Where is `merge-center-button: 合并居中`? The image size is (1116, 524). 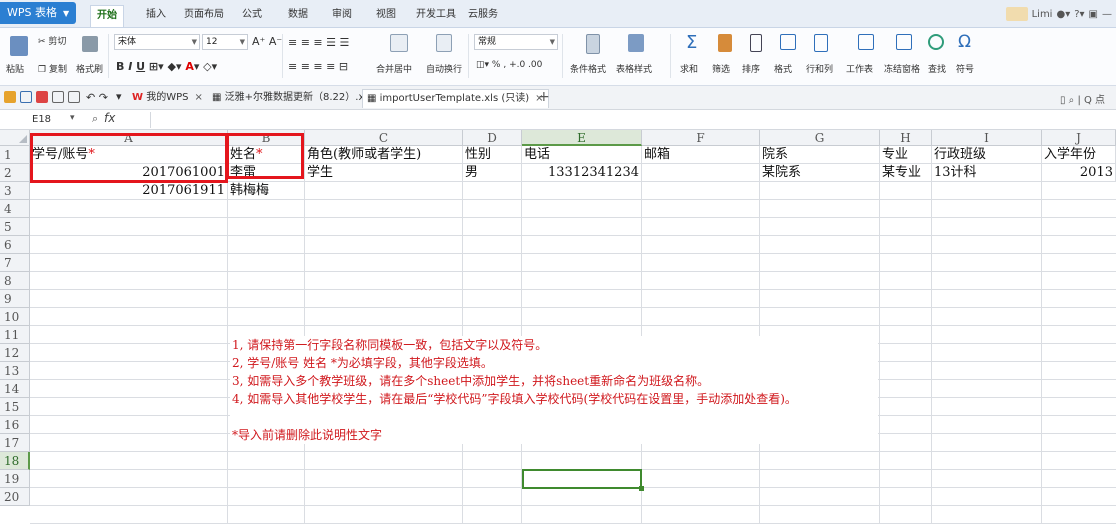
merge-center-button: 合并居中 is located at coordinates (394, 68).